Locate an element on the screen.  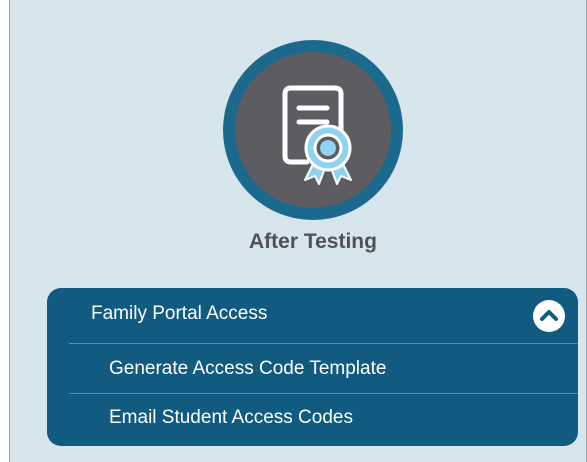
accordion-header-label: Family Portal Access is located at coordinates (179, 313).